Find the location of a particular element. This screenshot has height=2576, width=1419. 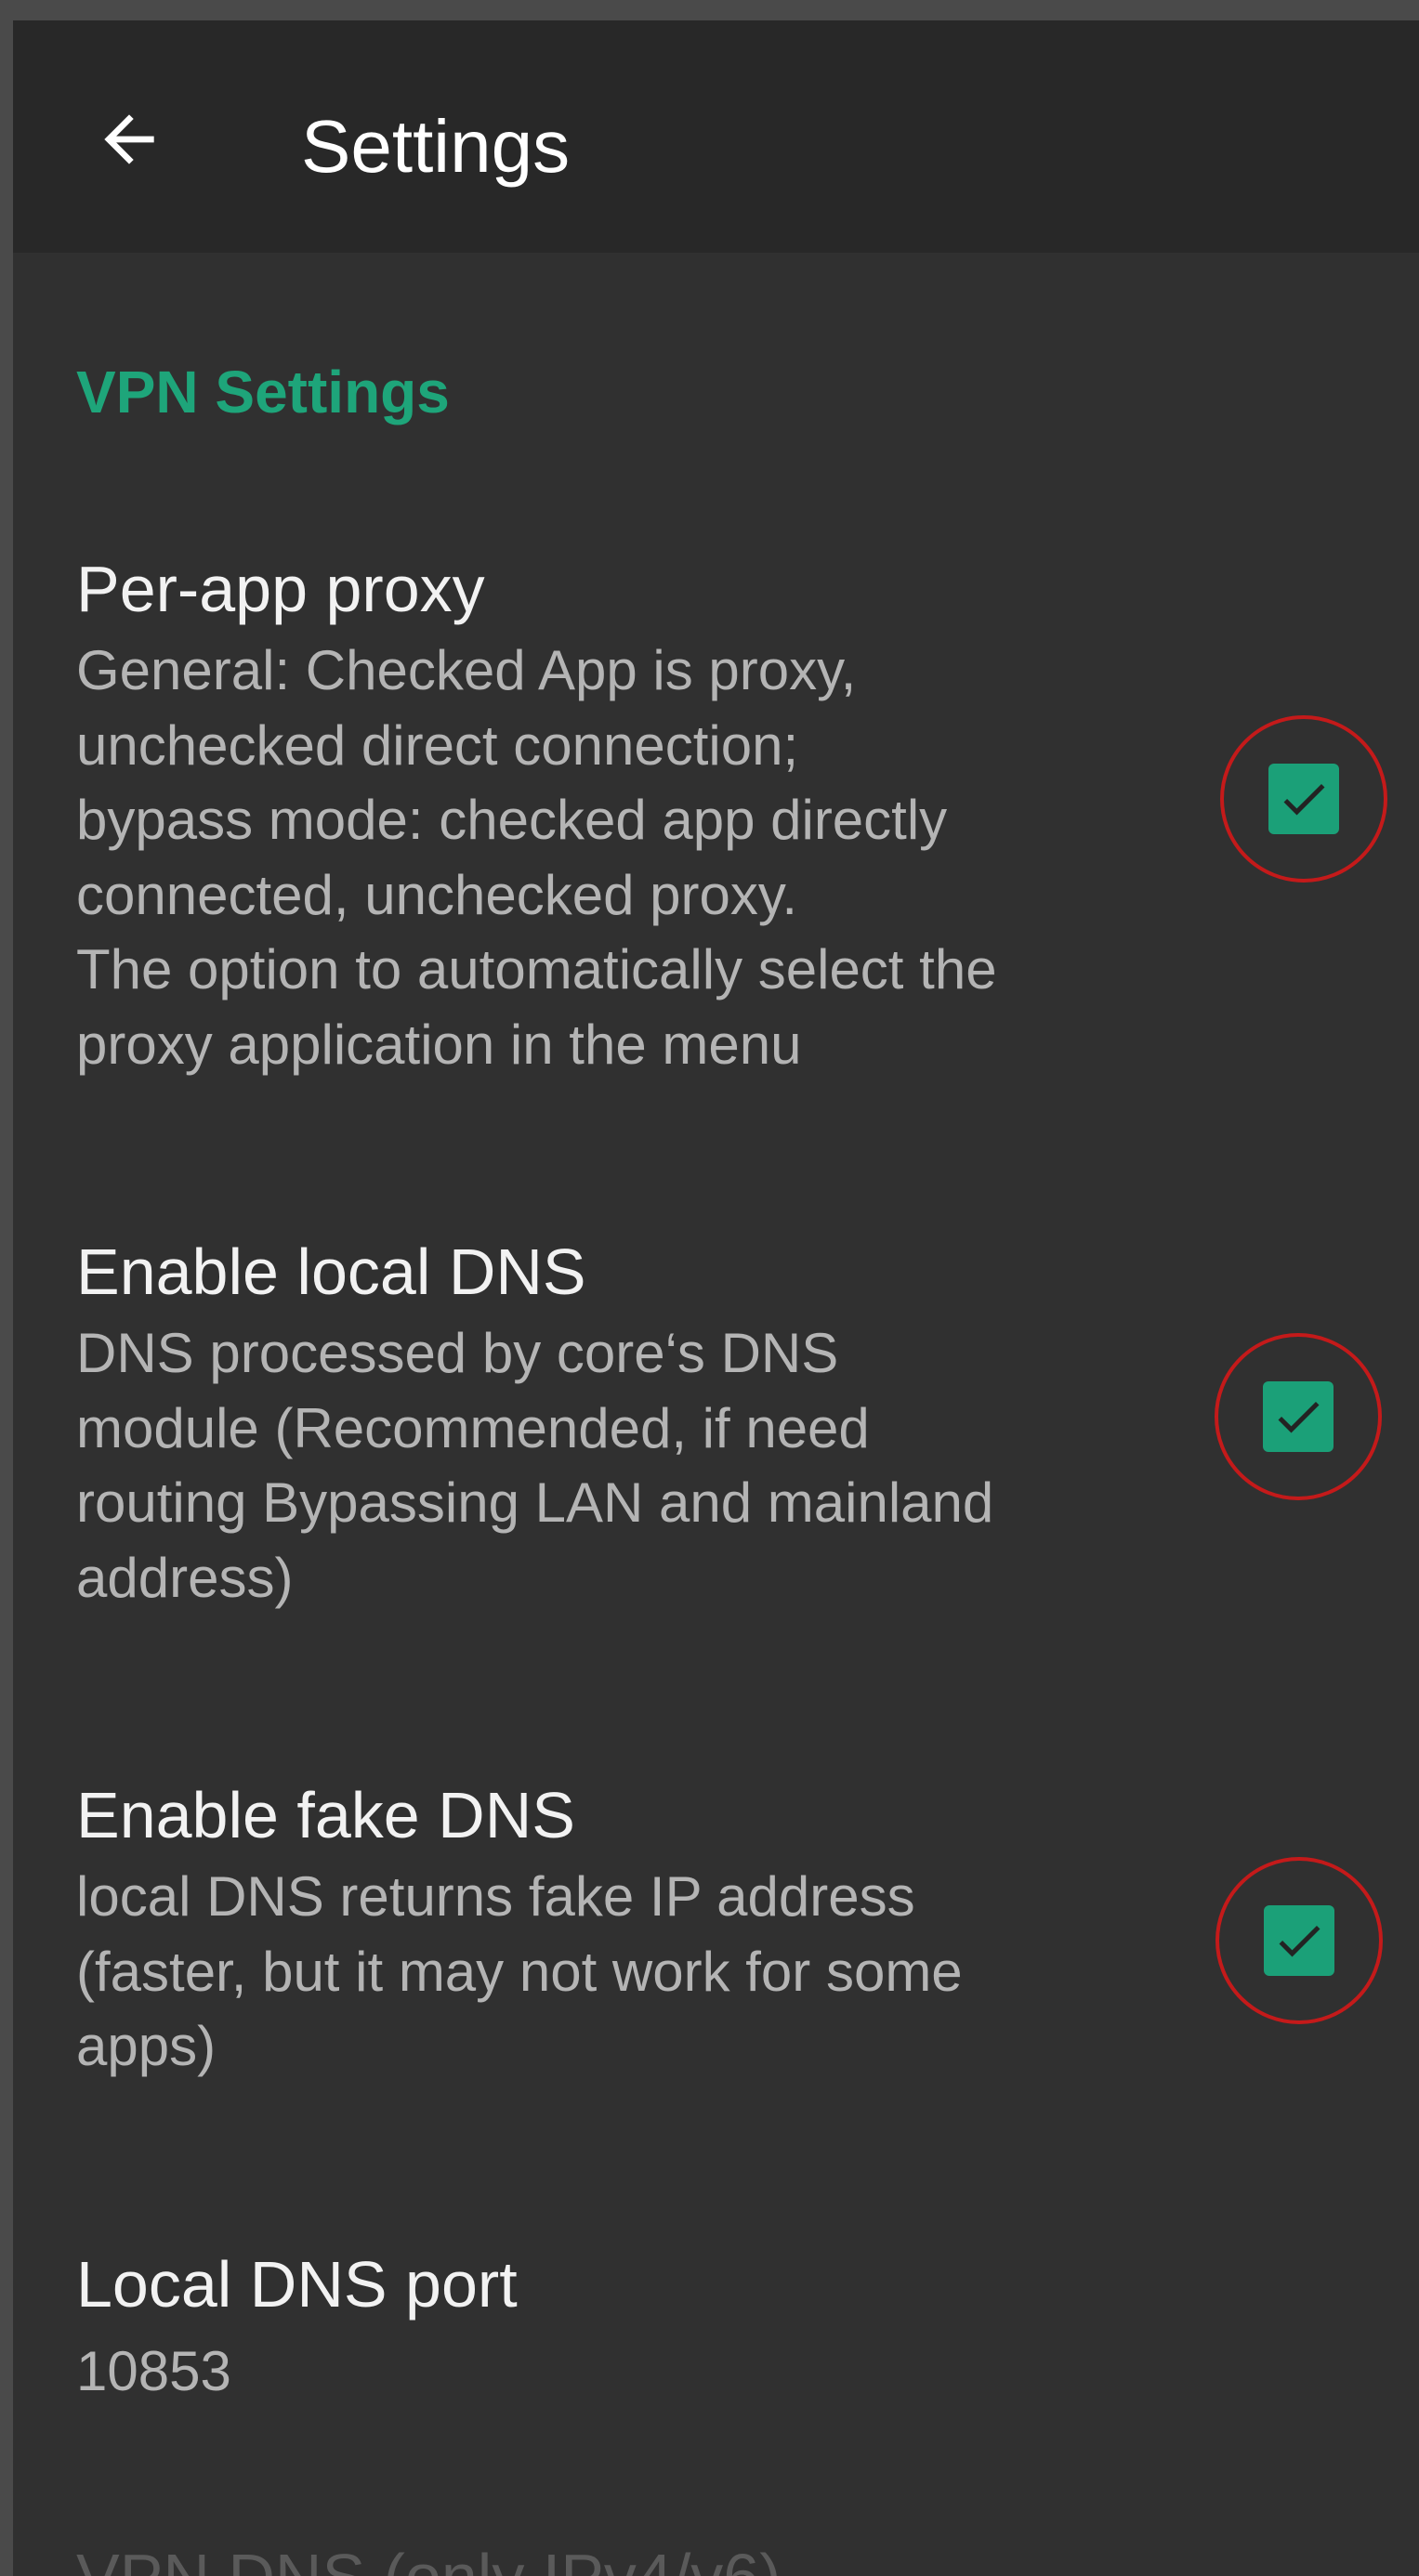

arrow-left-icon is located at coordinates (129, 141).